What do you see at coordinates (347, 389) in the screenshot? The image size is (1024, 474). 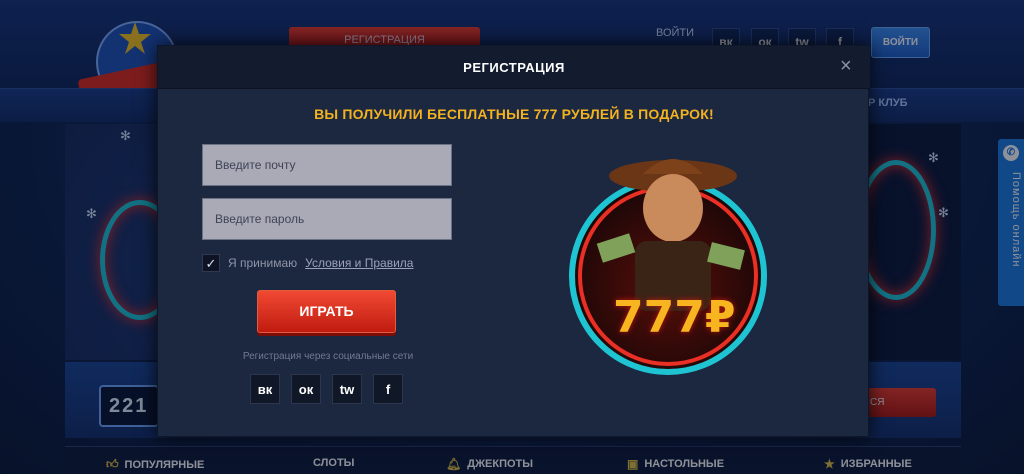 I see `twitter-icon: tw` at bounding box center [347, 389].